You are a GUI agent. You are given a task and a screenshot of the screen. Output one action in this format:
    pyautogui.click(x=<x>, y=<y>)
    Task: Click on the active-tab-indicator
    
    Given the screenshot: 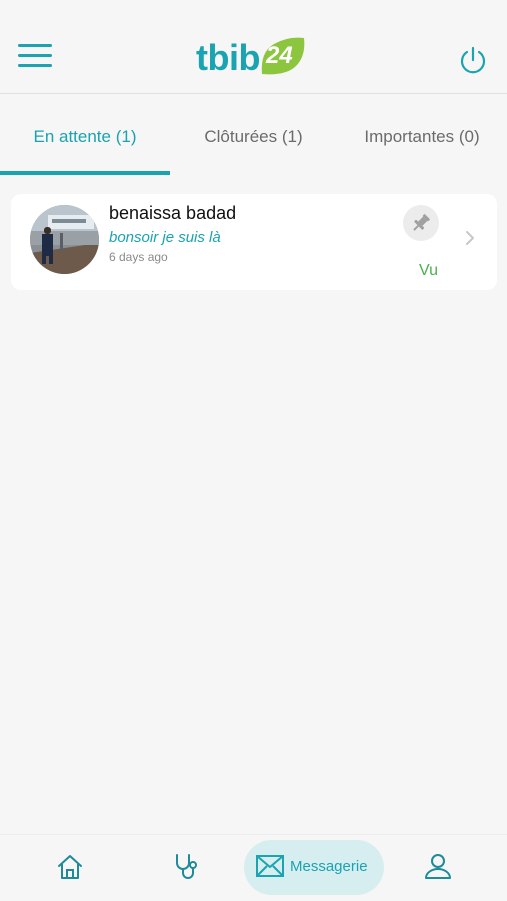 What is the action you would take?
    pyautogui.click(x=85, y=173)
    